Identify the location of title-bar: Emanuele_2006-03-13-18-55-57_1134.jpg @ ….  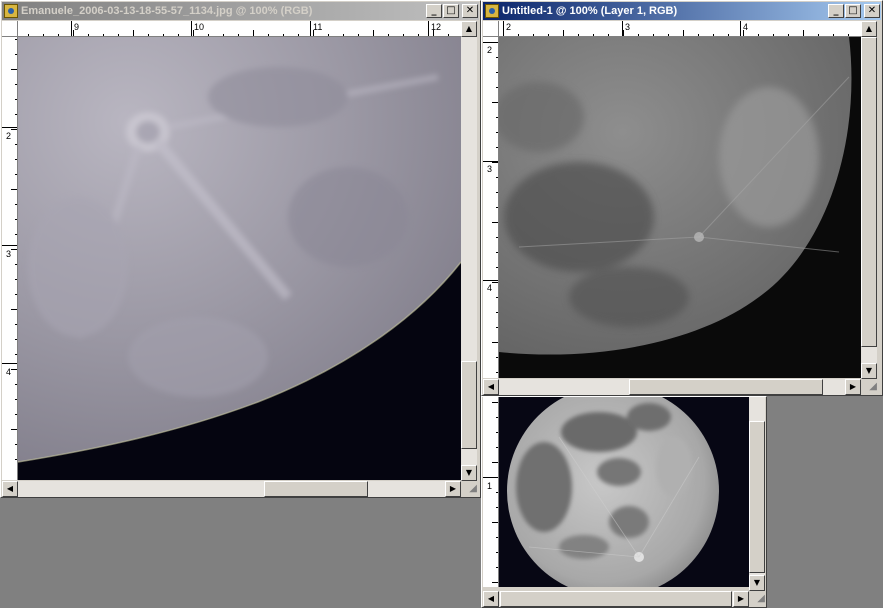
(240, 11).